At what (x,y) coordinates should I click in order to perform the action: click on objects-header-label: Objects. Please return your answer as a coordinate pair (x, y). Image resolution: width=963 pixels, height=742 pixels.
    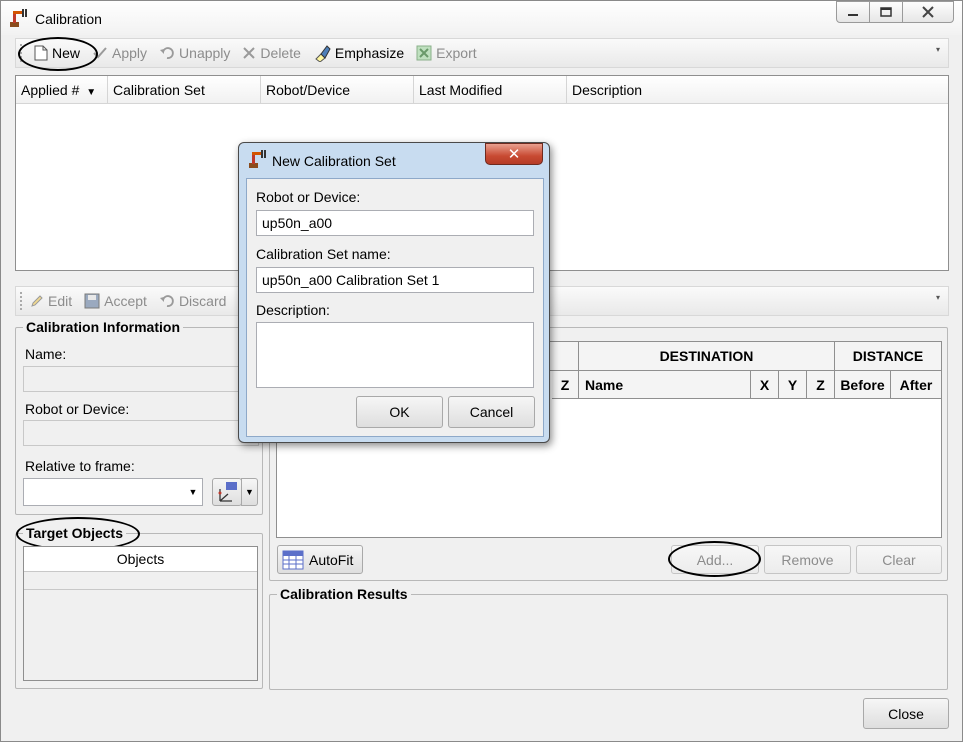
    Looking at the image, I should click on (140, 559).